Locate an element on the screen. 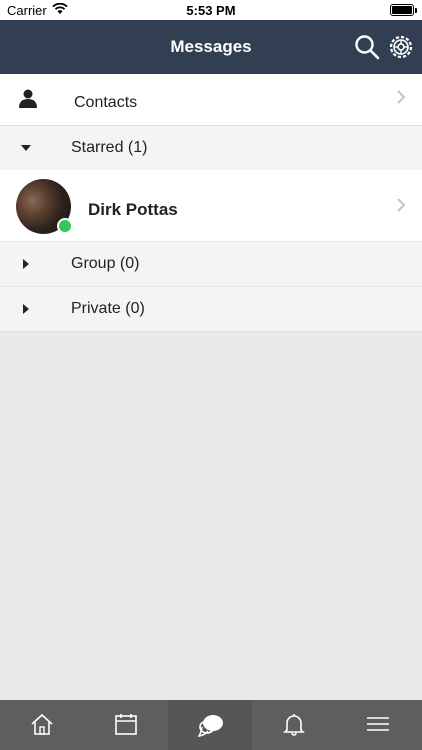  contacts-label: Contacts is located at coordinates (106, 102).